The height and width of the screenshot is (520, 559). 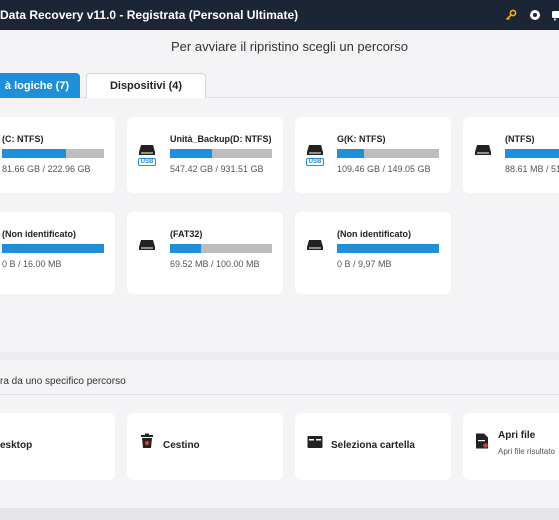 I want to click on bottom-strip, so click(x=279, y=514).